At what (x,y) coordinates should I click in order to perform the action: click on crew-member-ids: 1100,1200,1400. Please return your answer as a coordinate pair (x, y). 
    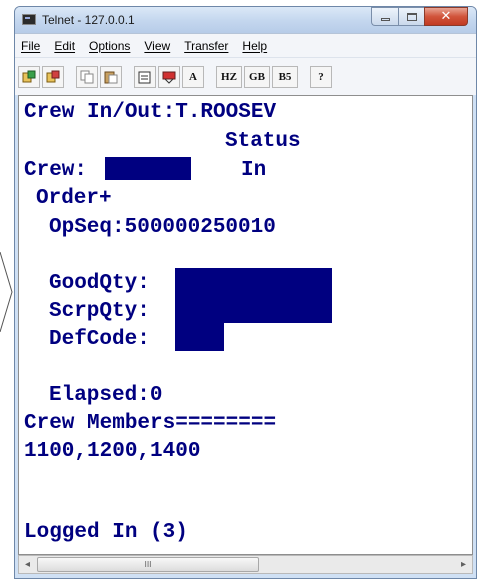
    Looking at the image, I should click on (112, 451).